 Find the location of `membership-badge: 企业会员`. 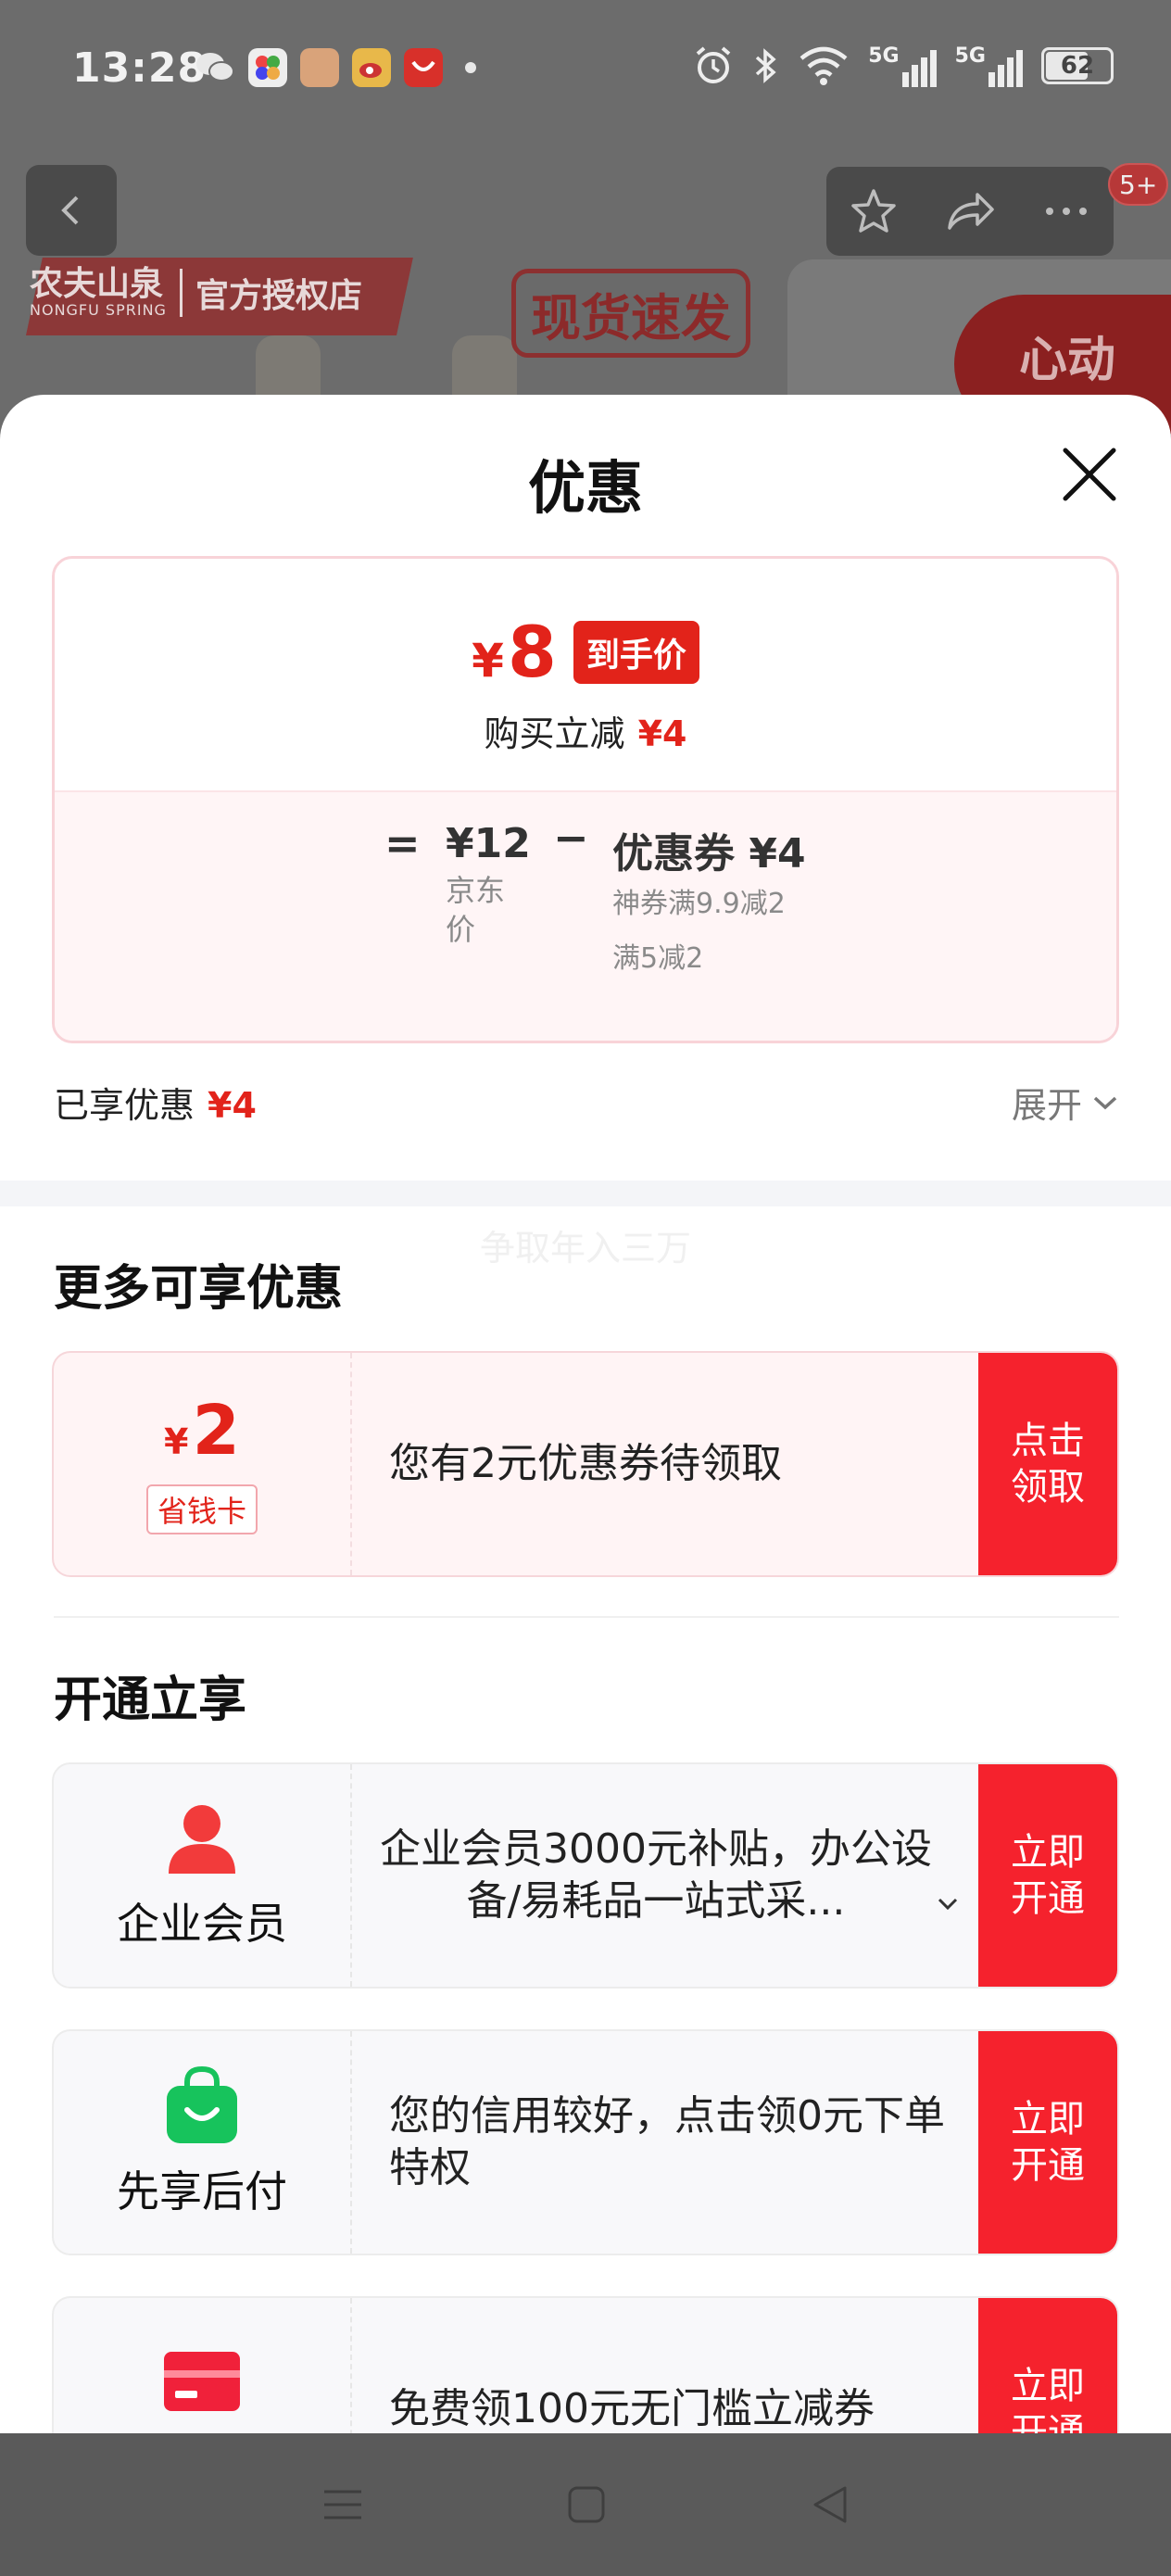

membership-badge: 企业会员 is located at coordinates (203, 1876).